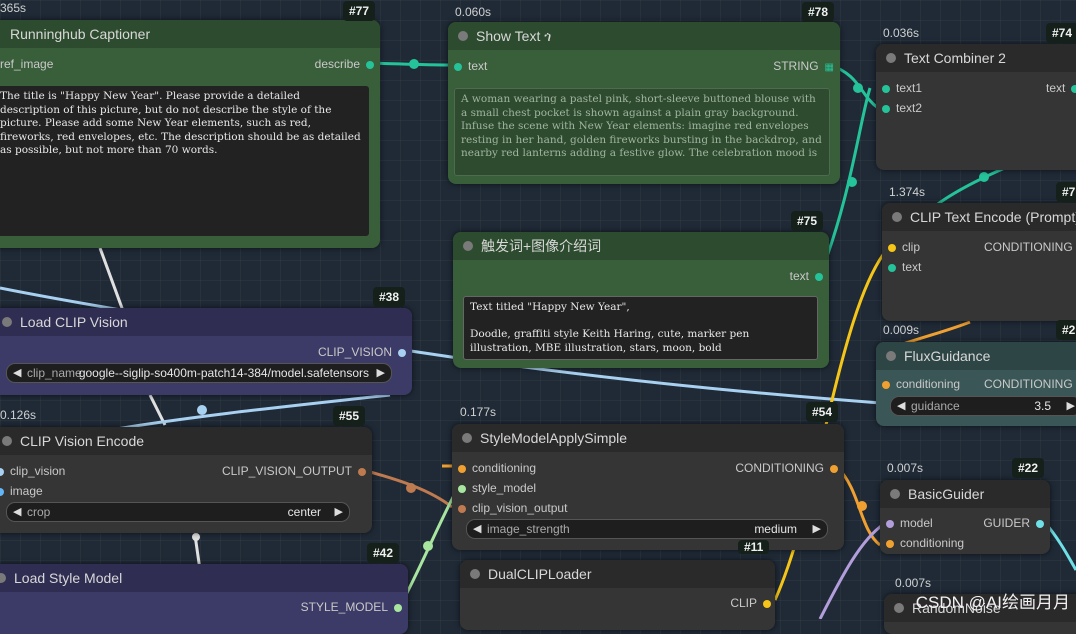  Describe the element at coordinates (473, 12) in the screenshot. I see `node-timing: 0.060s` at that location.